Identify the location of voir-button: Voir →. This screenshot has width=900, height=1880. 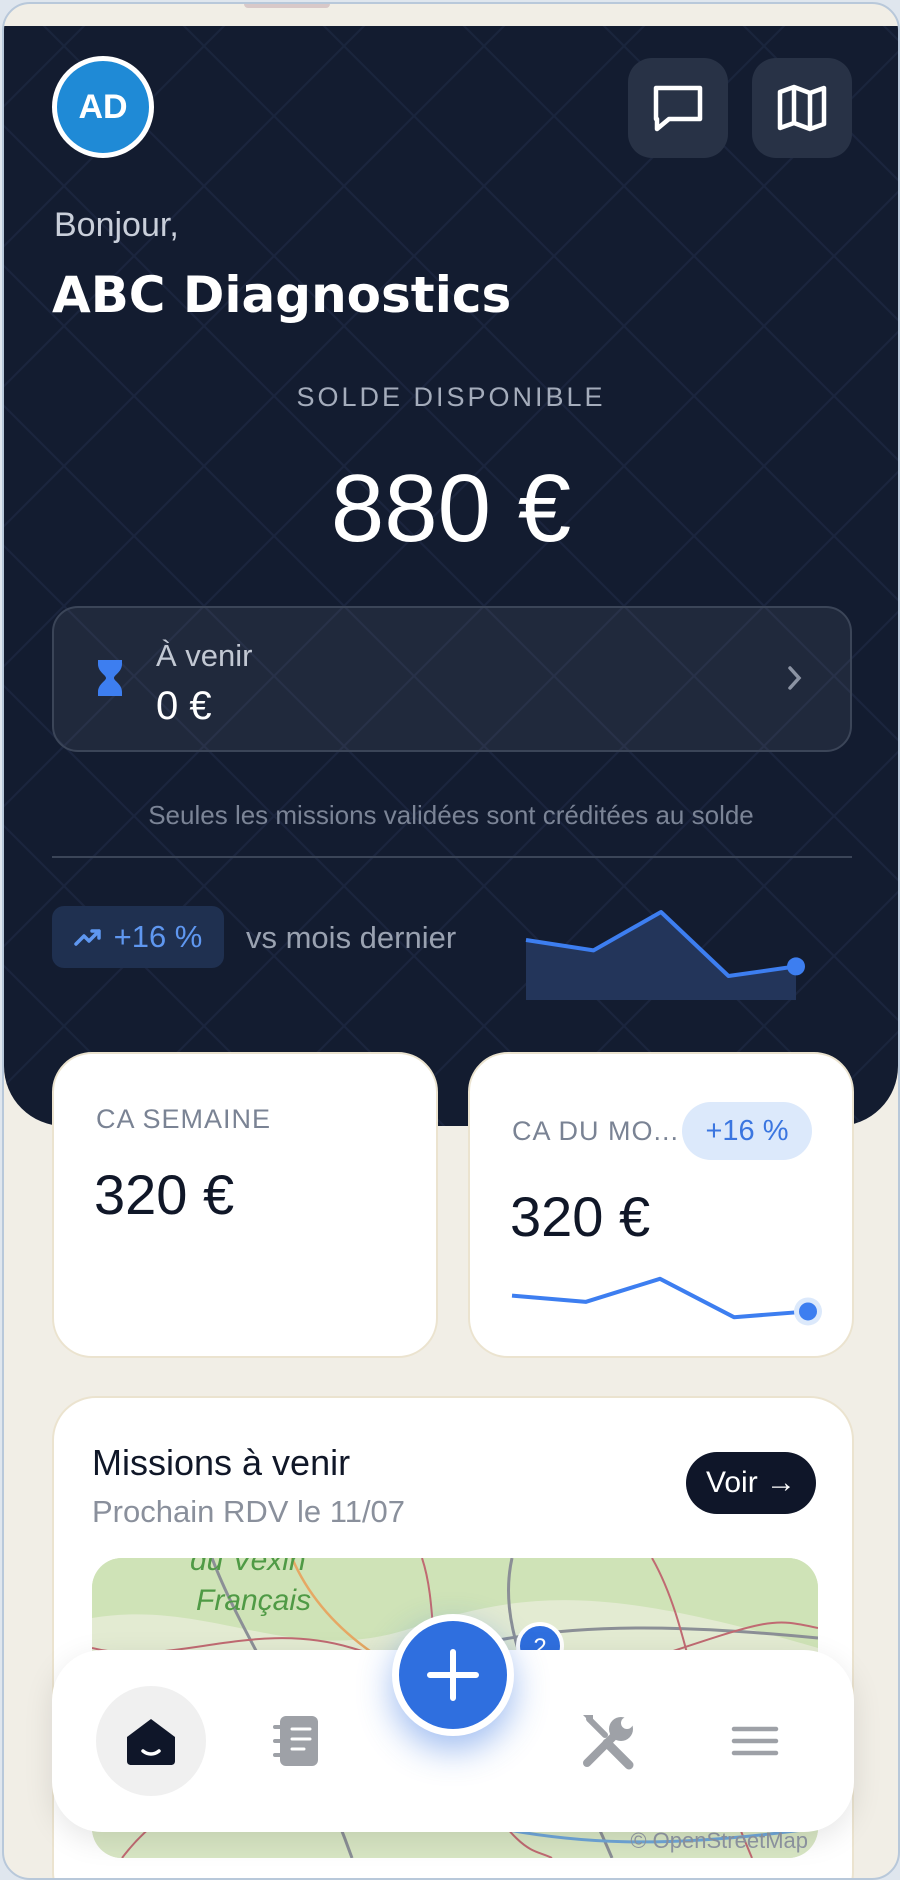
(751, 1483).